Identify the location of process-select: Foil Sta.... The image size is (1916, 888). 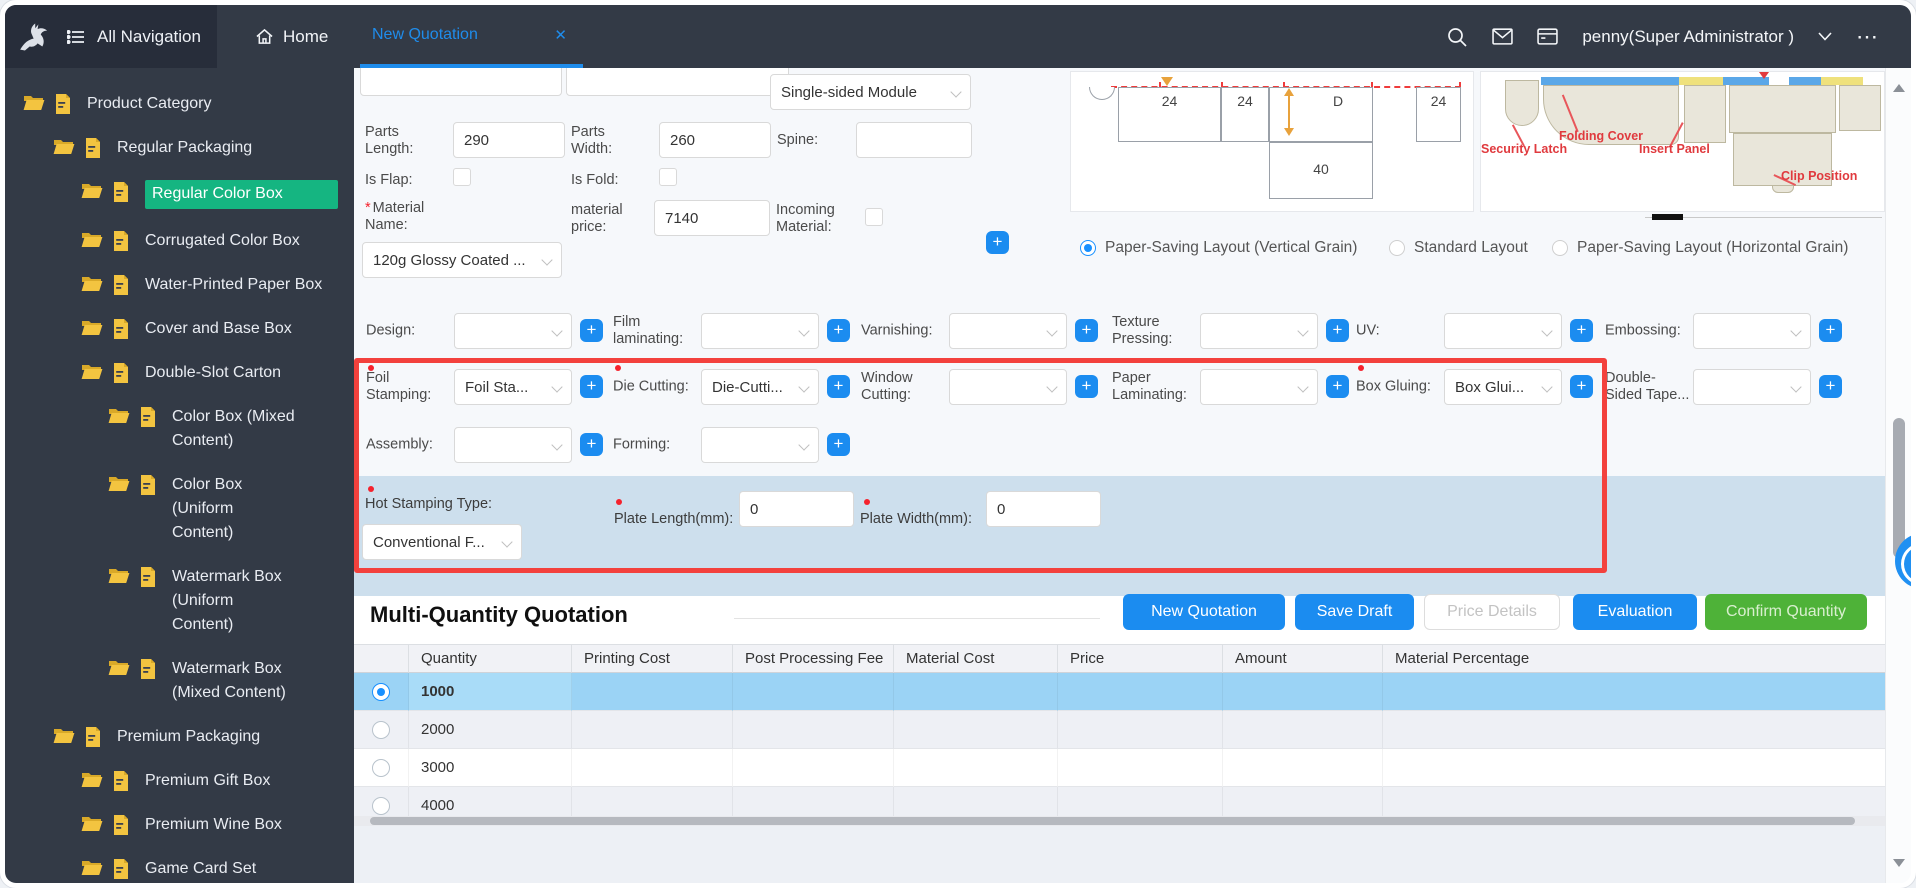
(513, 387).